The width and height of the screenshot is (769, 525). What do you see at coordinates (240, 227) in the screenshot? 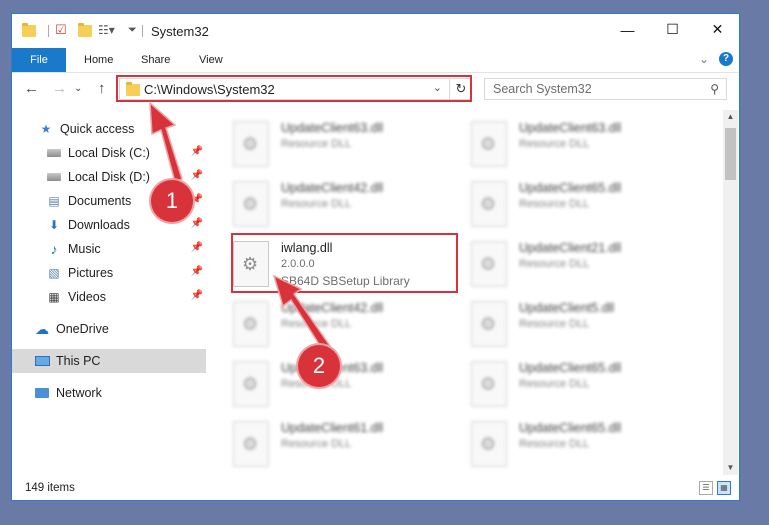
I see `annotation-arrows` at bounding box center [240, 227].